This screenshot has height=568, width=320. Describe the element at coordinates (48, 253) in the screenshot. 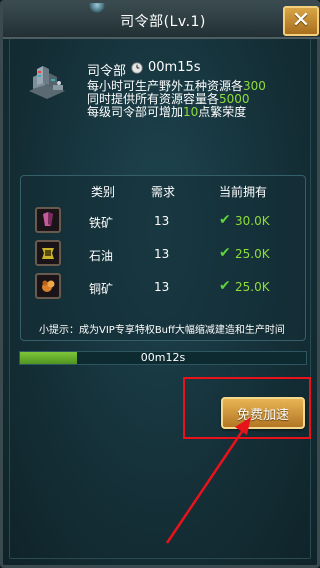

I see `oil-icon` at that location.